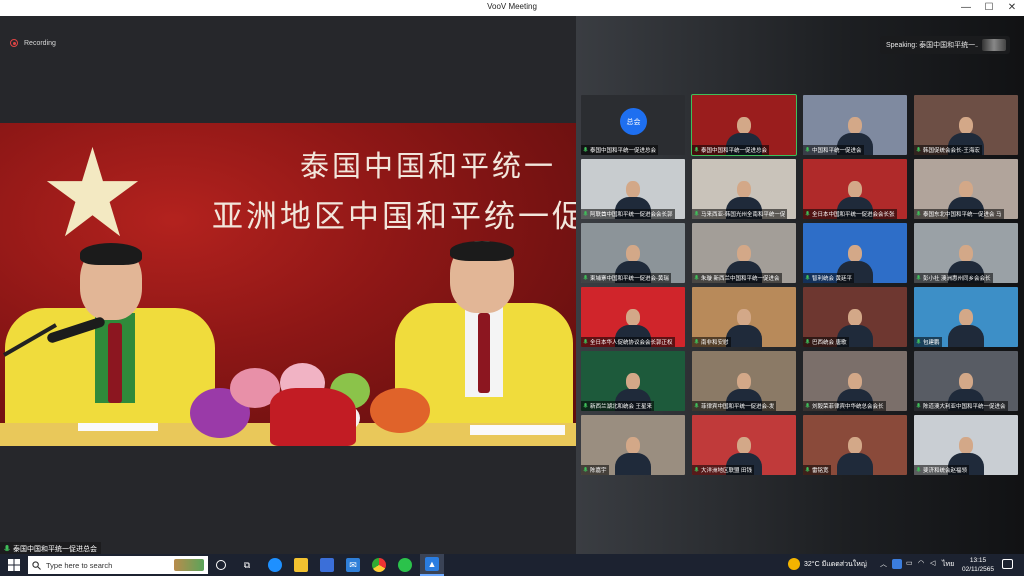  I want to click on participant-name-label: 韩国促统会会长-王海宏, so click(948, 150).